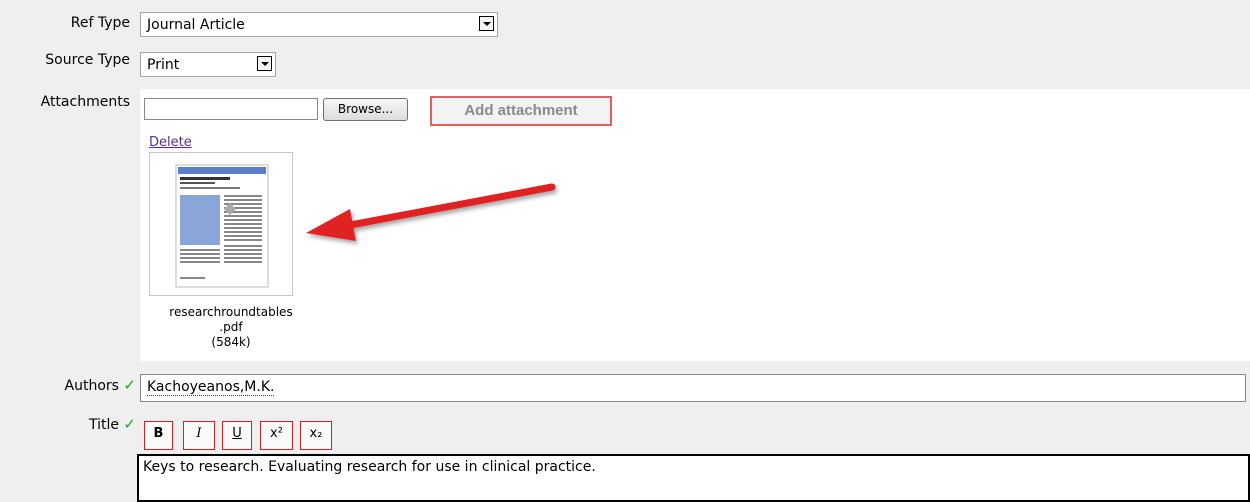 Image resolution: width=1250 pixels, height=502 pixels. What do you see at coordinates (100, 23) in the screenshot?
I see `ref-type-label: Ref Type` at bounding box center [100, 23].